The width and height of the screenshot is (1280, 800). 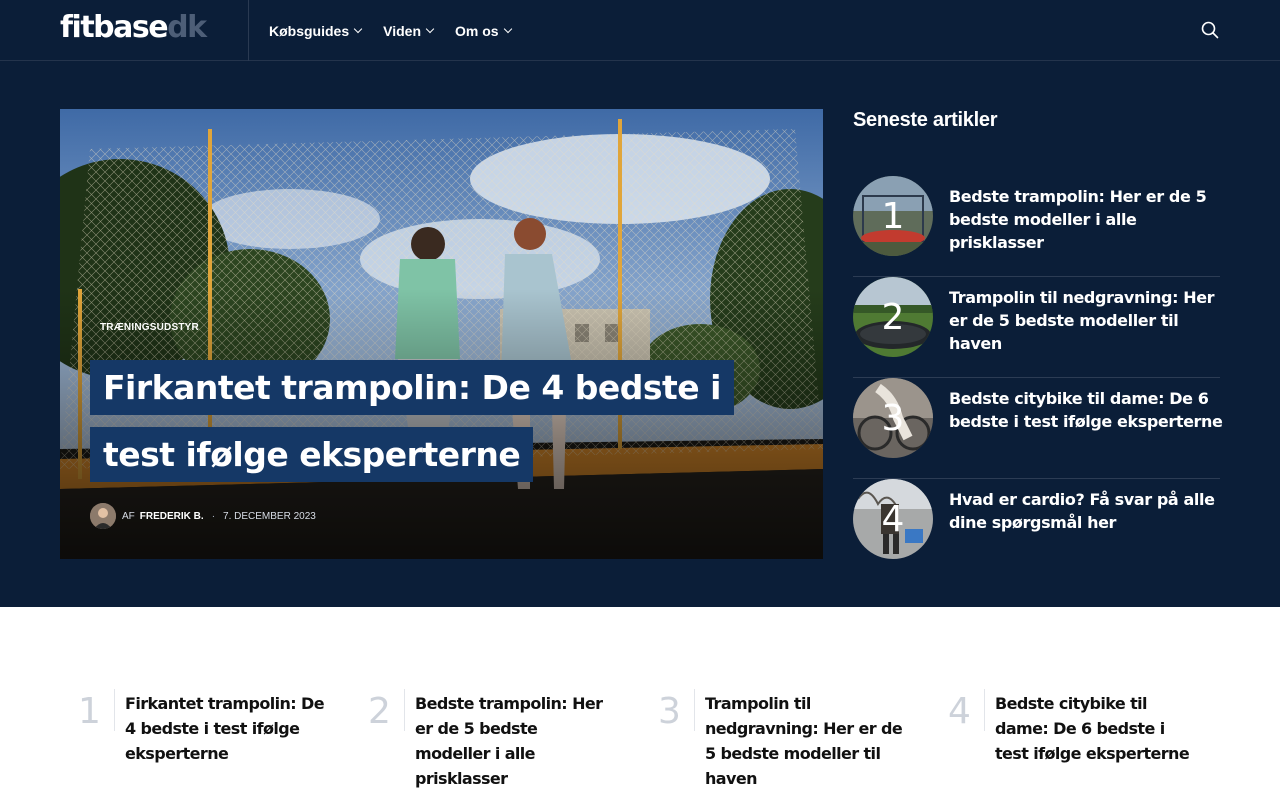 I want to click on header-divider, so click(x=248, y=30).